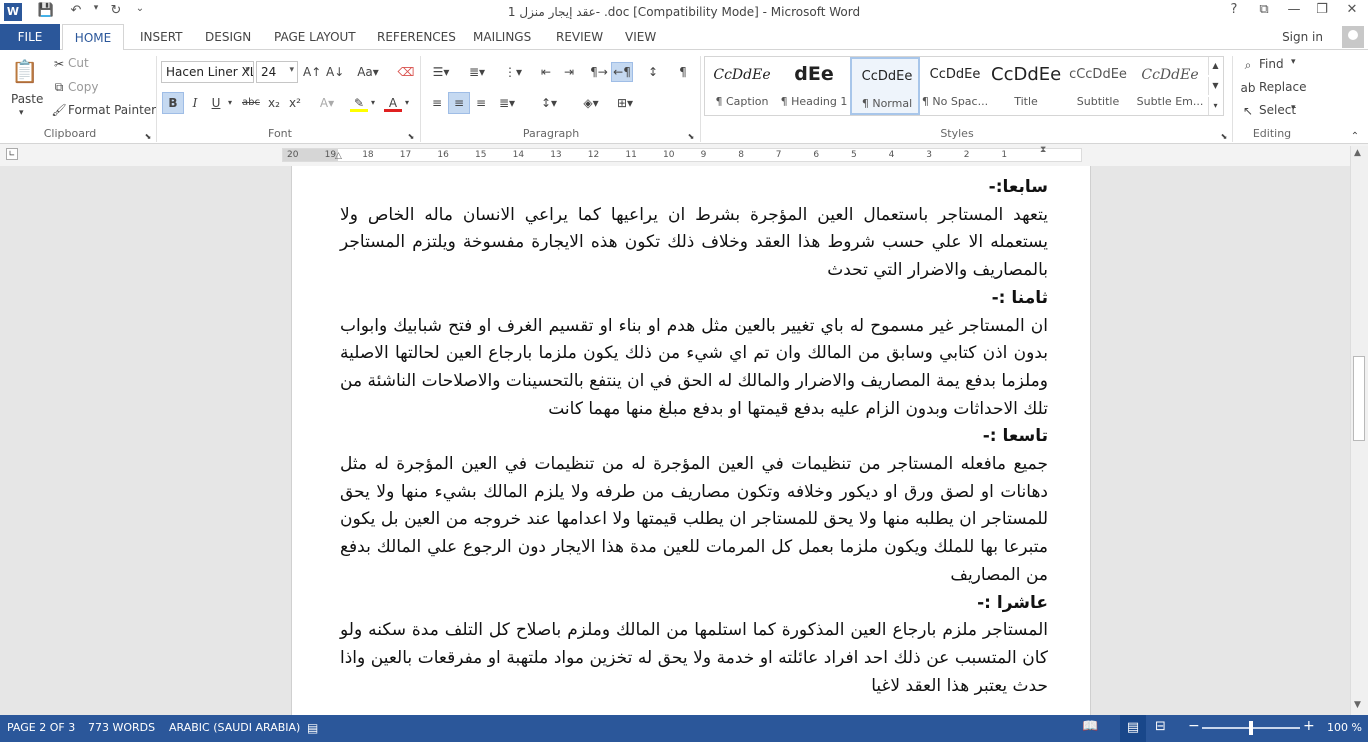 The width and height of the screenshot is (1368, 742). What do you see at coordinates (1215, 66) in the screenshot?
I see `styles-scroll-up-icon: ▲` at bounding box center [1215, 66].